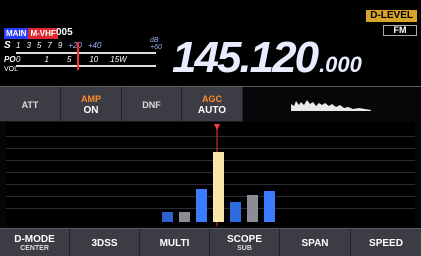  Describe the element at coordinates (118, 59) in the screenshot. I see `po-tick-15w: 15W` at that location.